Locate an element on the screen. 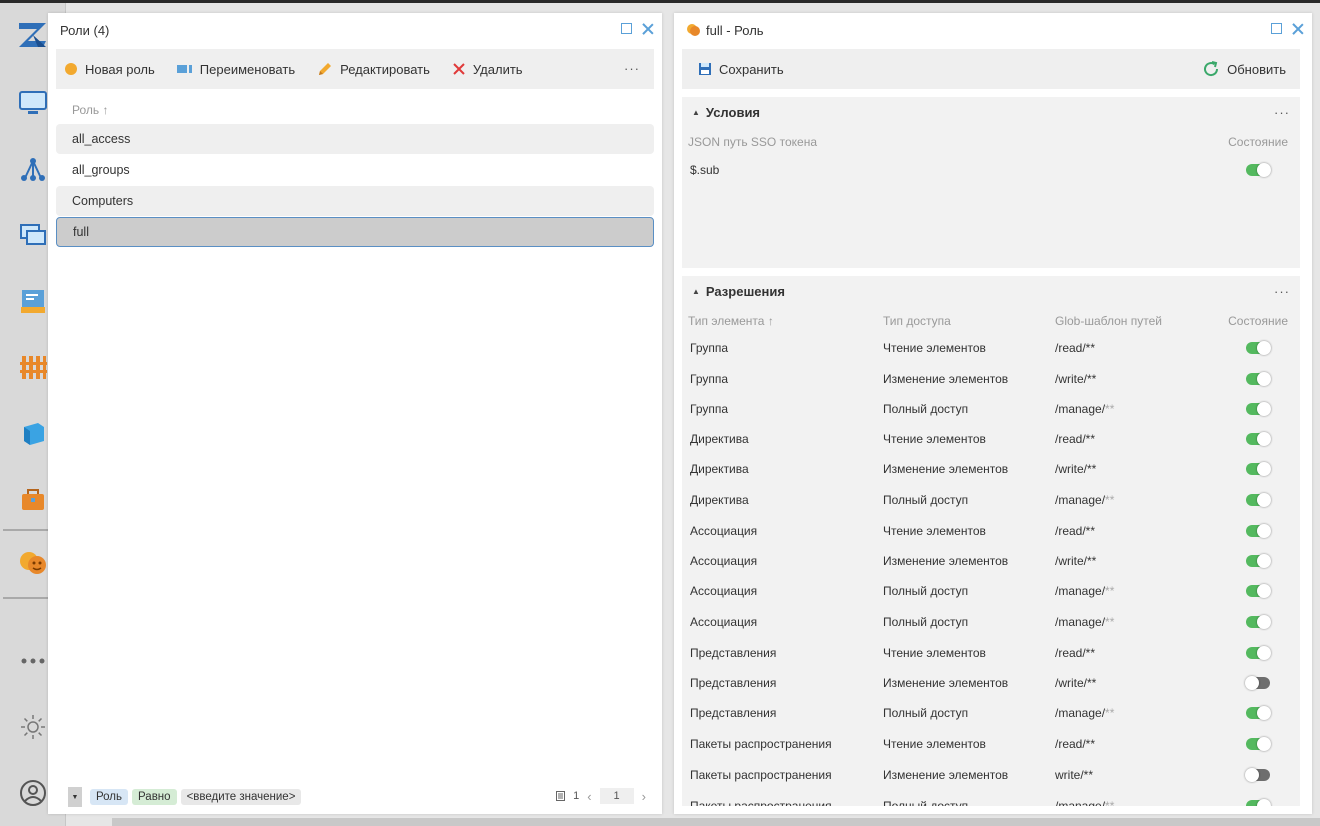 This screenshot has width=1320, height=826. new-role-button: Новая роль is located at coordinates (109, 69).